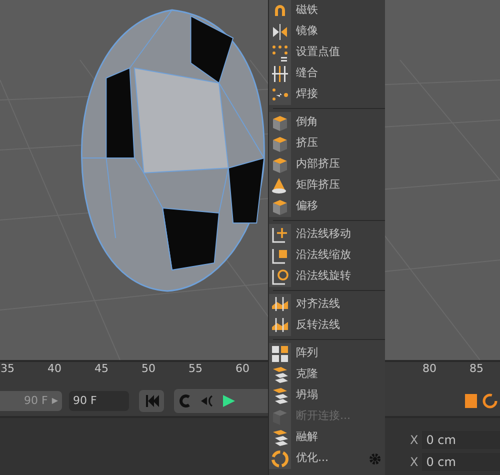 The height and width of the screenshot is (475, 500). I want to click on menu-item-label: 克隆, so click(307, 374).